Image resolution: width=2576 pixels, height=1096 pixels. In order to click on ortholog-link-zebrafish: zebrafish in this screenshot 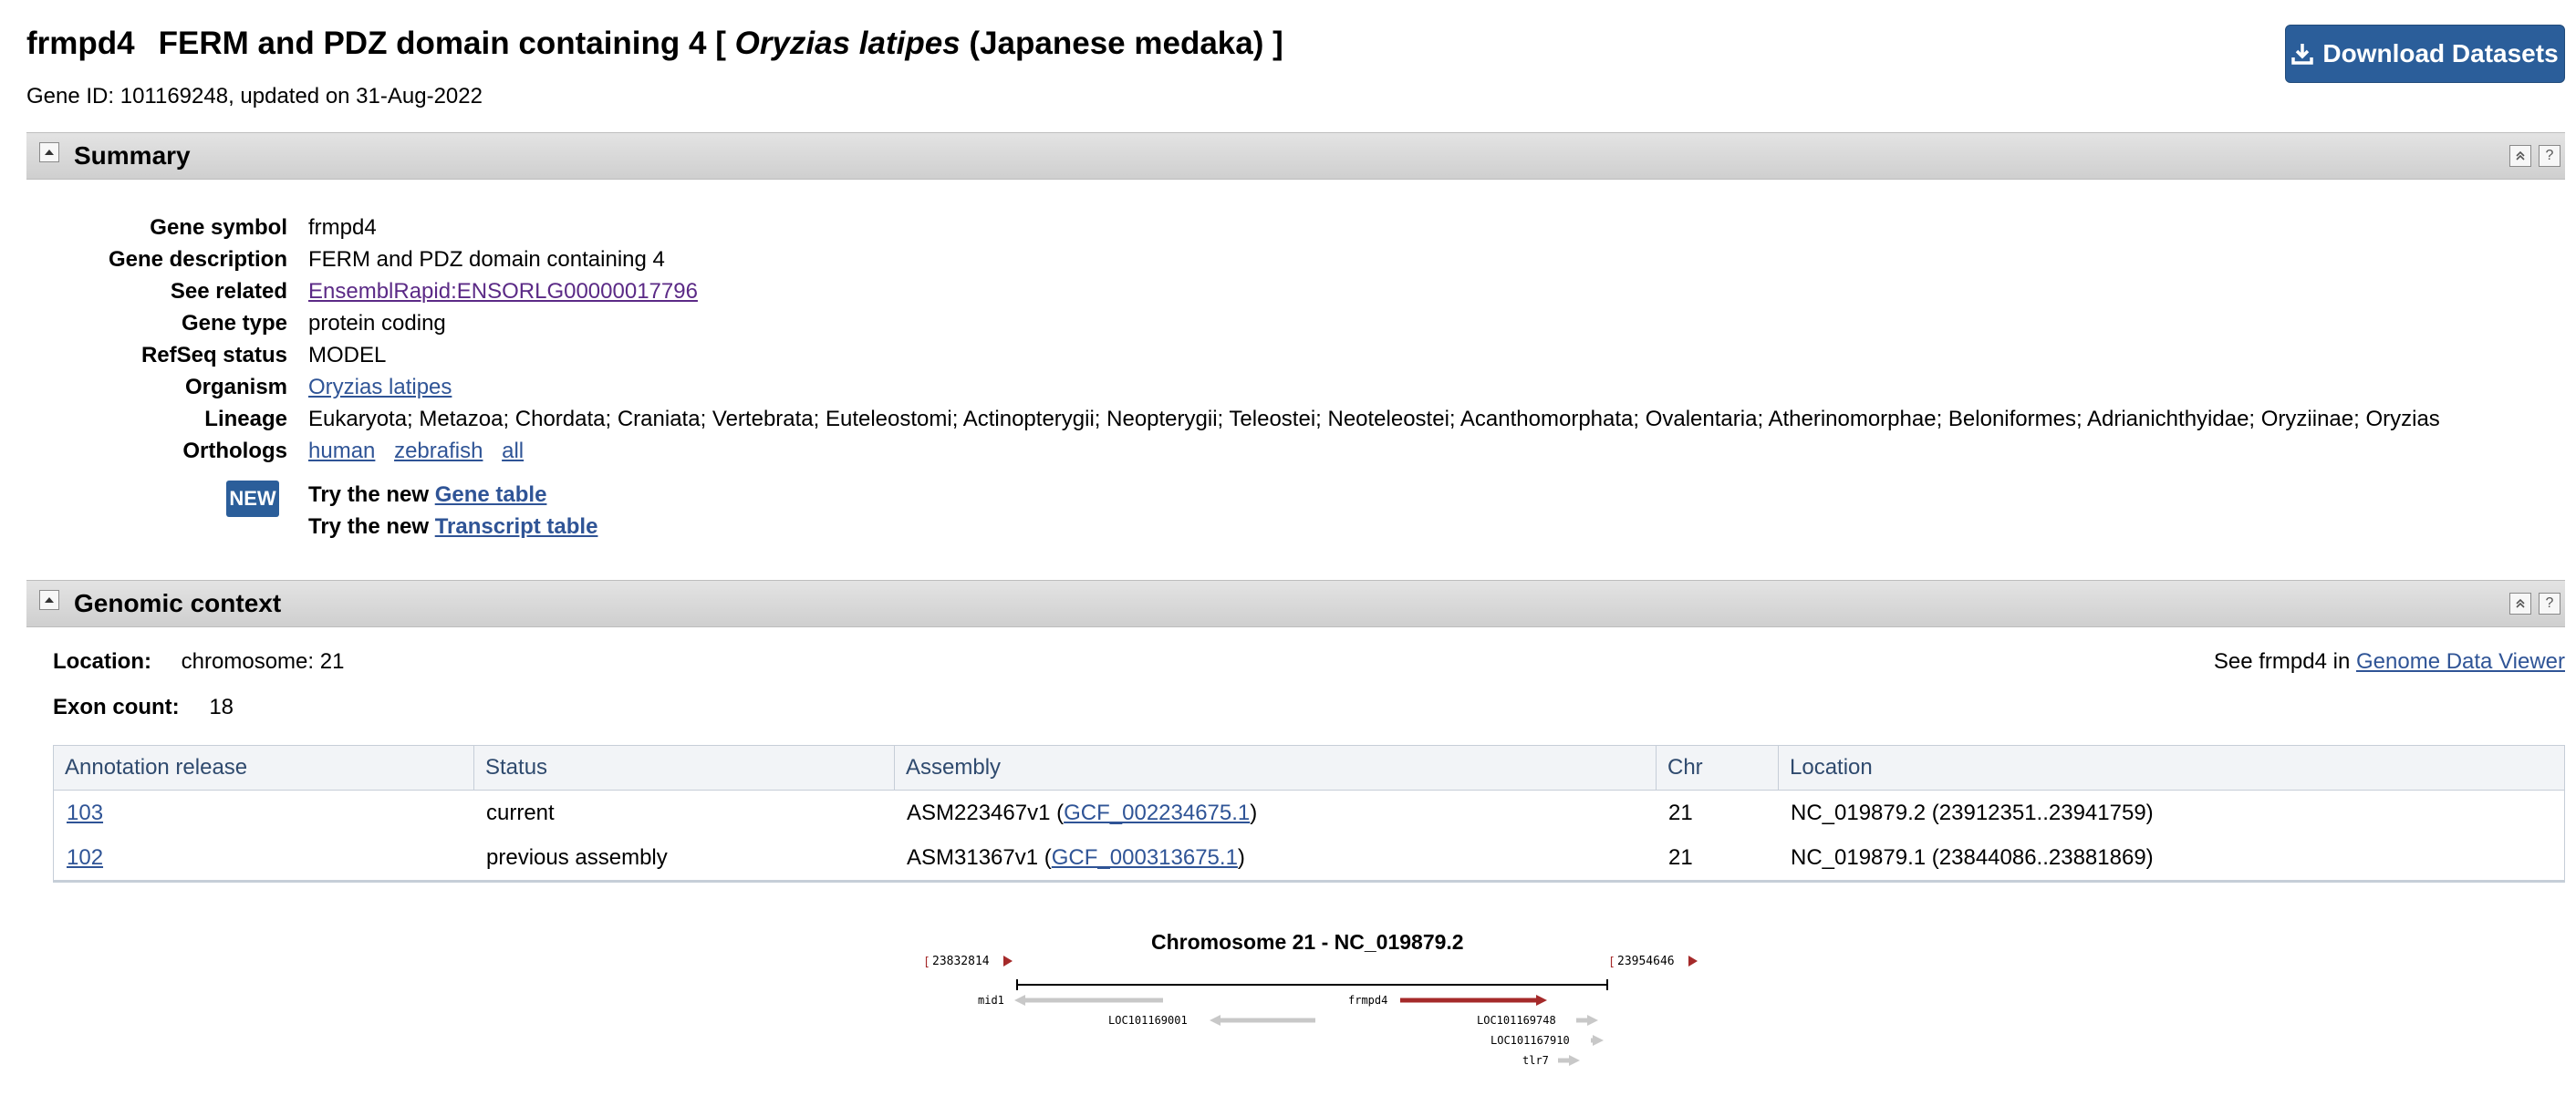, I will do `click(438, 451)`.